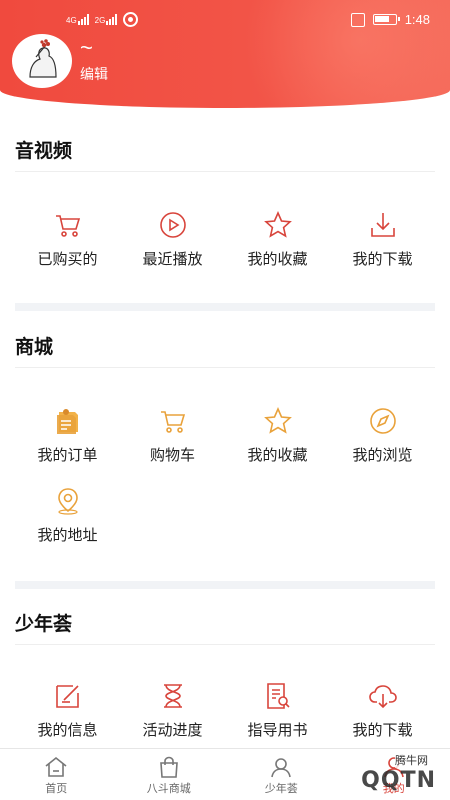  I want to click on home-icon, so click(56, 766).